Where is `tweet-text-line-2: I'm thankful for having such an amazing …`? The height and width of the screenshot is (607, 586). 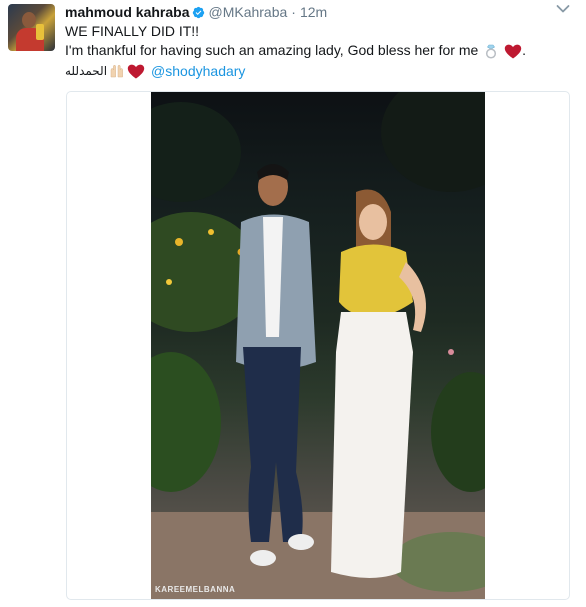 tweet-text-line-2: I'm thankful for having such an amazing … is located at coordinates (295, 50).